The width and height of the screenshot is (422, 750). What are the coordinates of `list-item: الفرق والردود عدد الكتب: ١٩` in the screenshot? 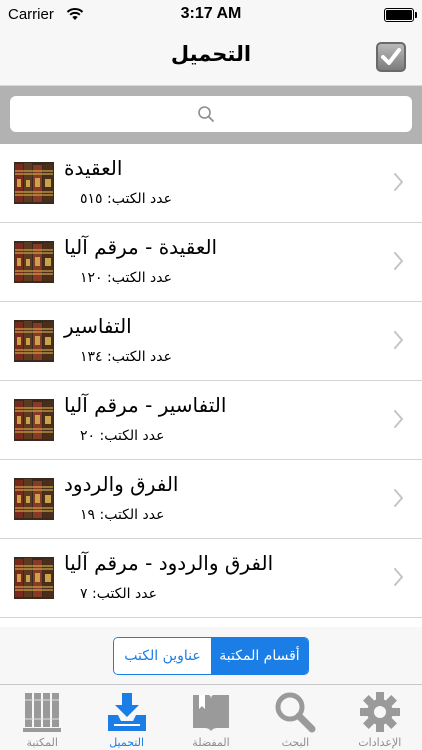 It's located at (211, 499).